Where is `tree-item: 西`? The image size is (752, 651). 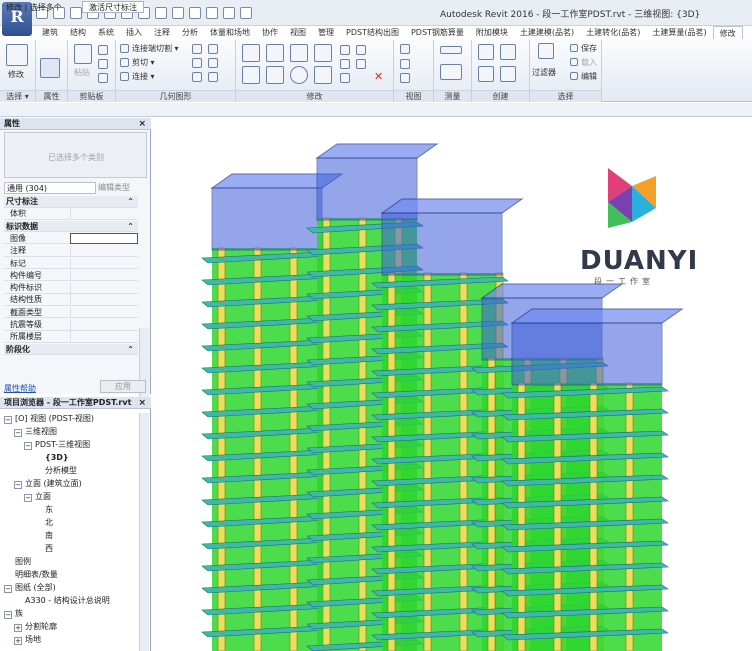
tree-item: 西 is located at coordinates (43, 549).